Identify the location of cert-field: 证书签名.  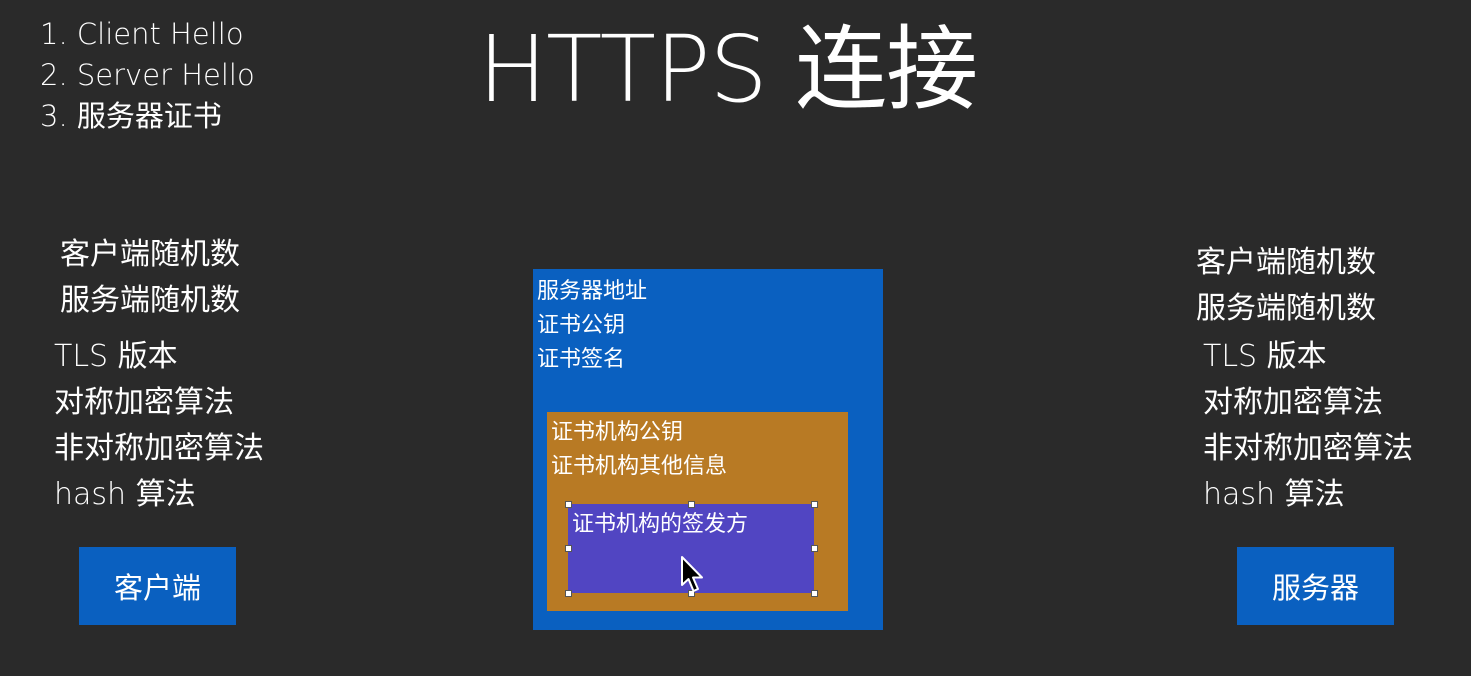
(581, 359).